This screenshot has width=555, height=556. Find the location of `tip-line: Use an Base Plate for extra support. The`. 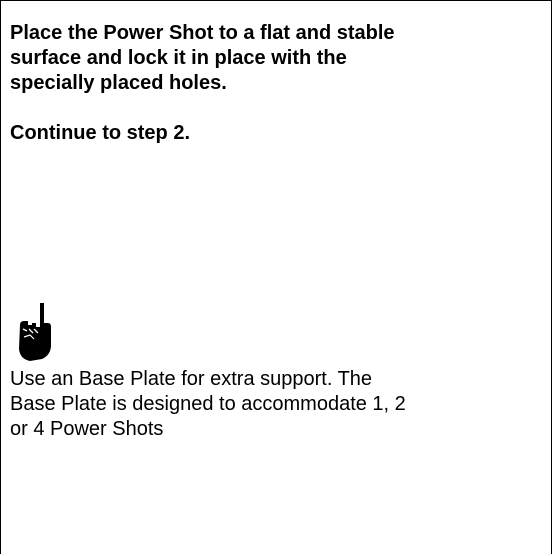

tip-line: Use an Base Plate for extra support. The is located at coordinates (191, 379).